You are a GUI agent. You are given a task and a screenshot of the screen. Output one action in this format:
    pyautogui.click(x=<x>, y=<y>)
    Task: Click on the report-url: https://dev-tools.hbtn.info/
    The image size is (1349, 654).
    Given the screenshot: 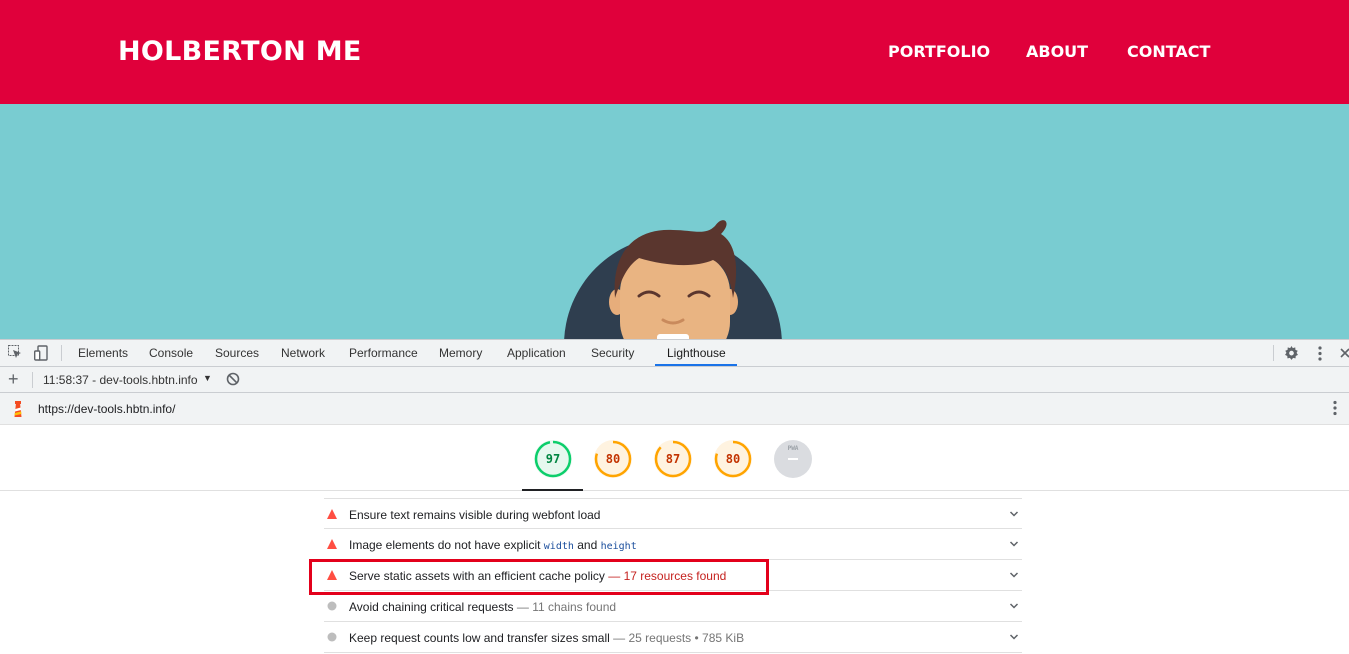 What is the action you would take?
    pyautogui.click(x=106, y=409)
    